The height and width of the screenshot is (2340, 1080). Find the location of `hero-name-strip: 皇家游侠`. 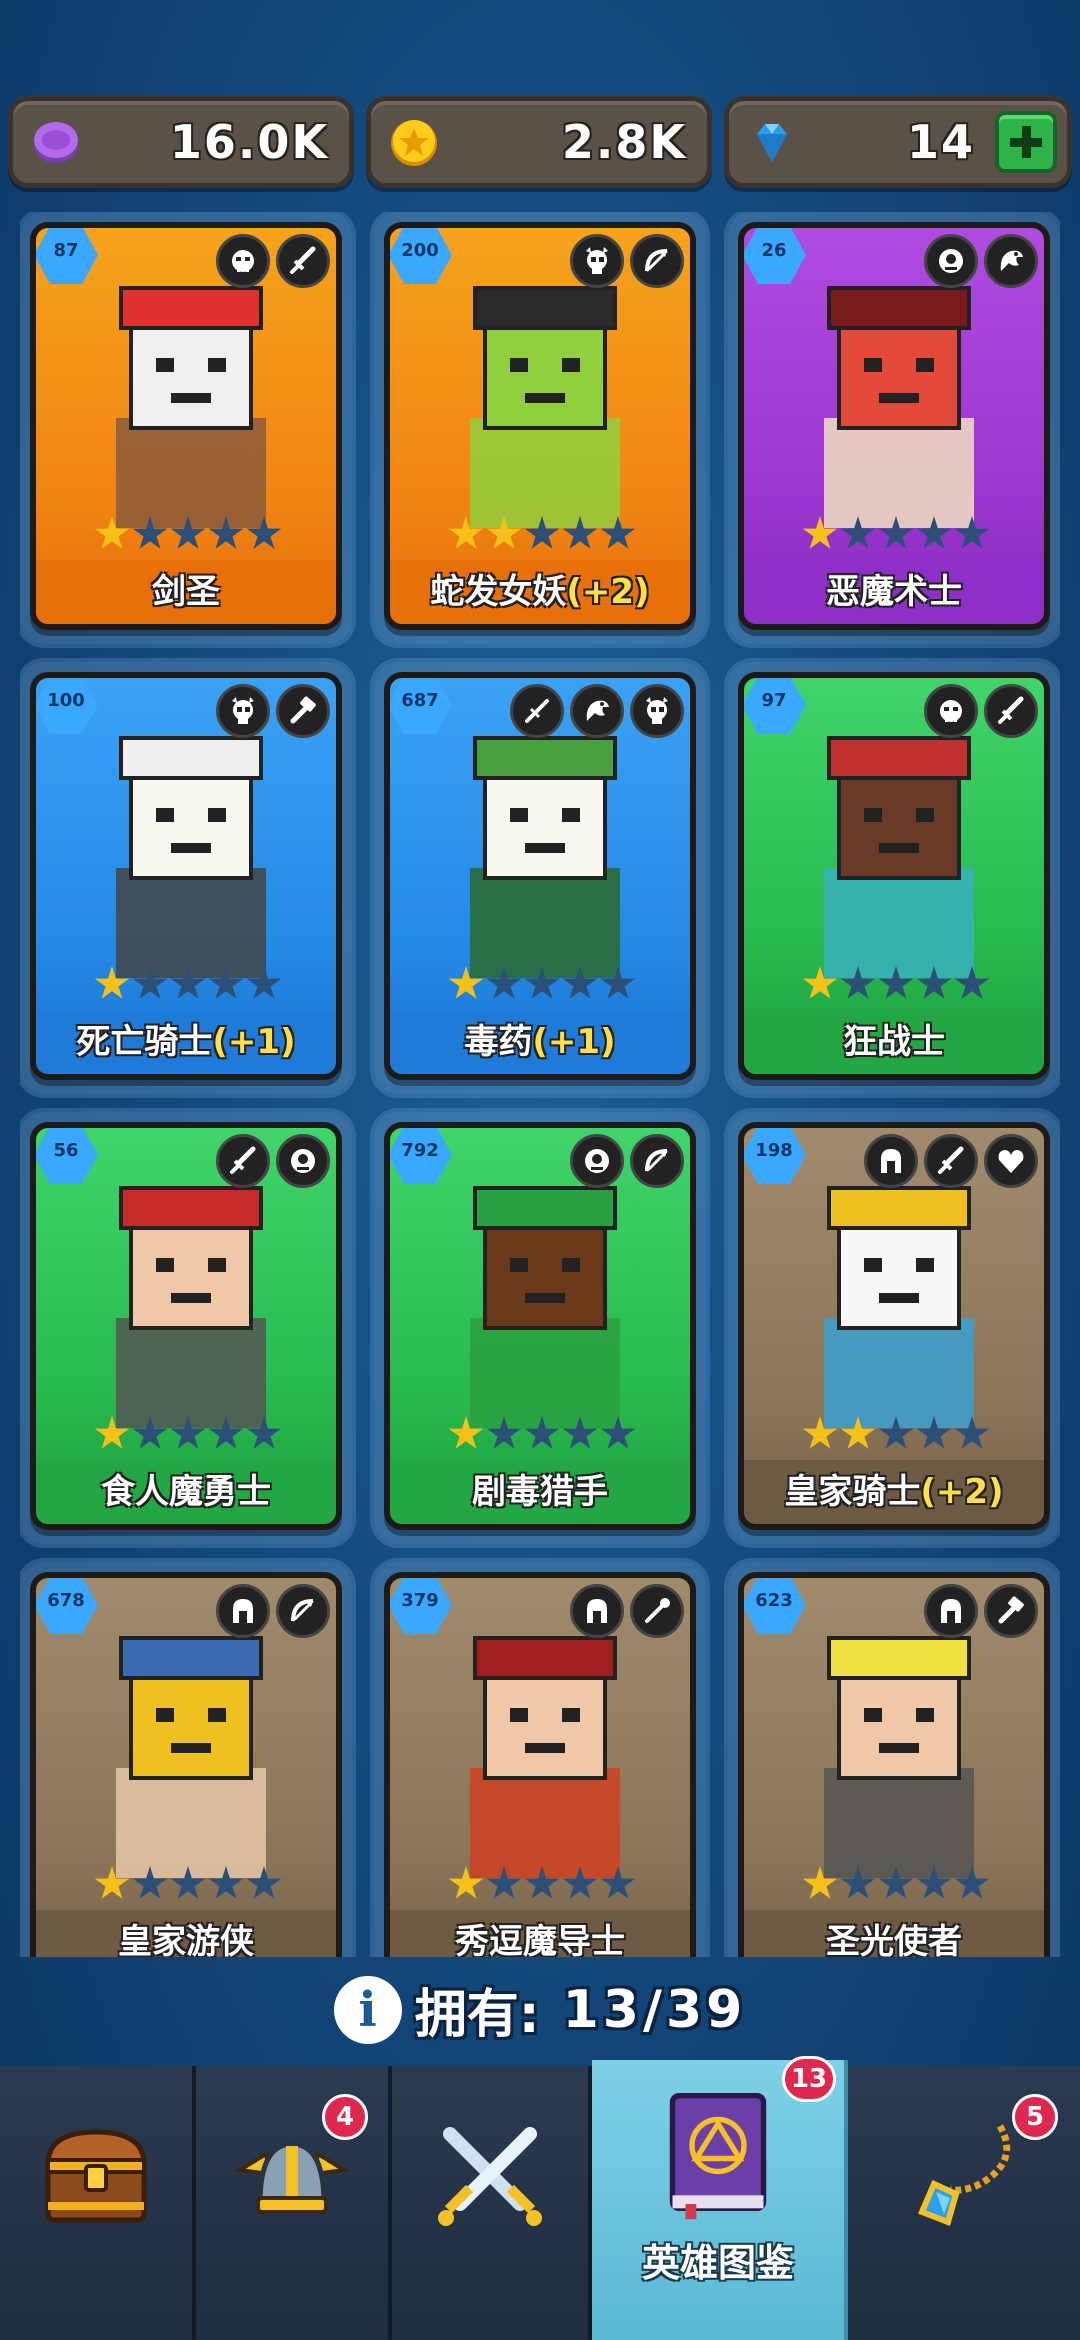

hero-name-strip: 皇家游侠 is located at coordinates (186, 1933).